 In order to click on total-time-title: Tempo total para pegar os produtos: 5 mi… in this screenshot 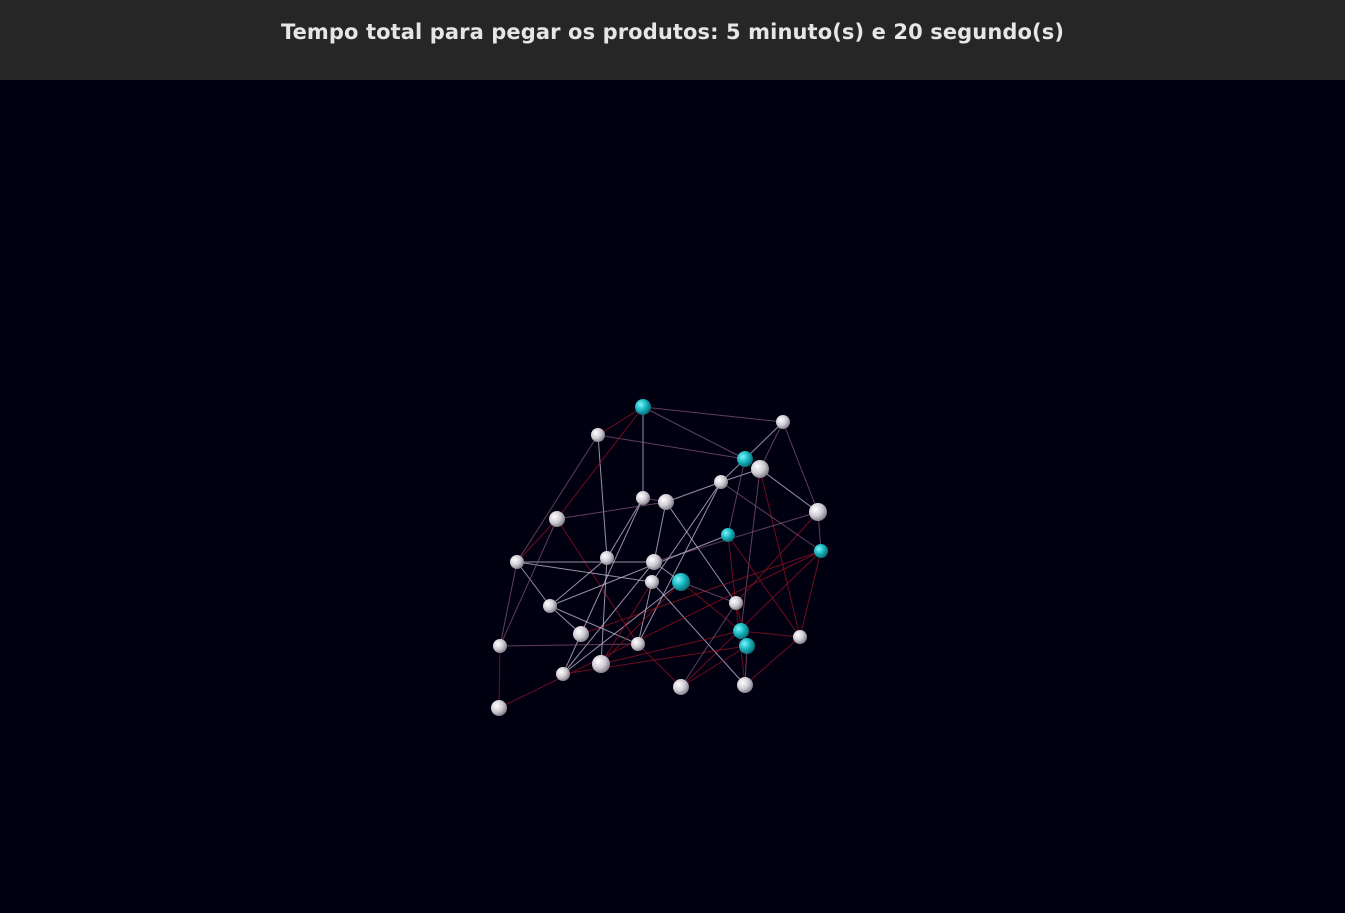, I will do `click(672, 32)`.